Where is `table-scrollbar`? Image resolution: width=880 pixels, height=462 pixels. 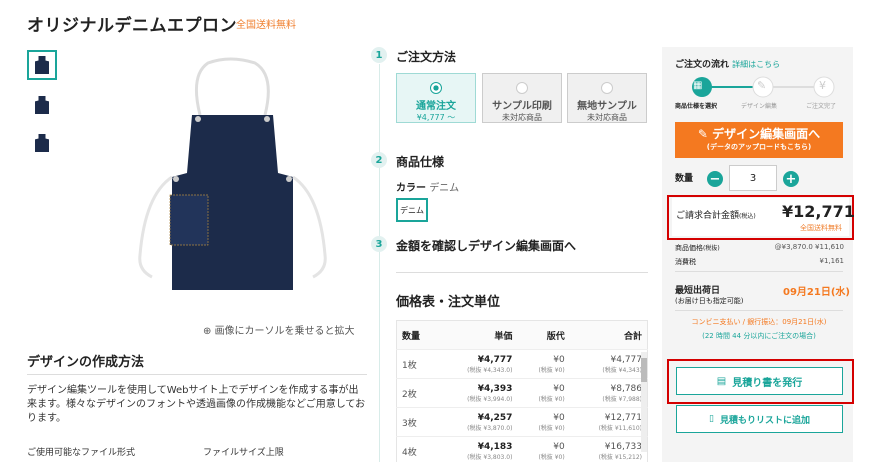
table-scrollbar is located at coordinates (644, 402).